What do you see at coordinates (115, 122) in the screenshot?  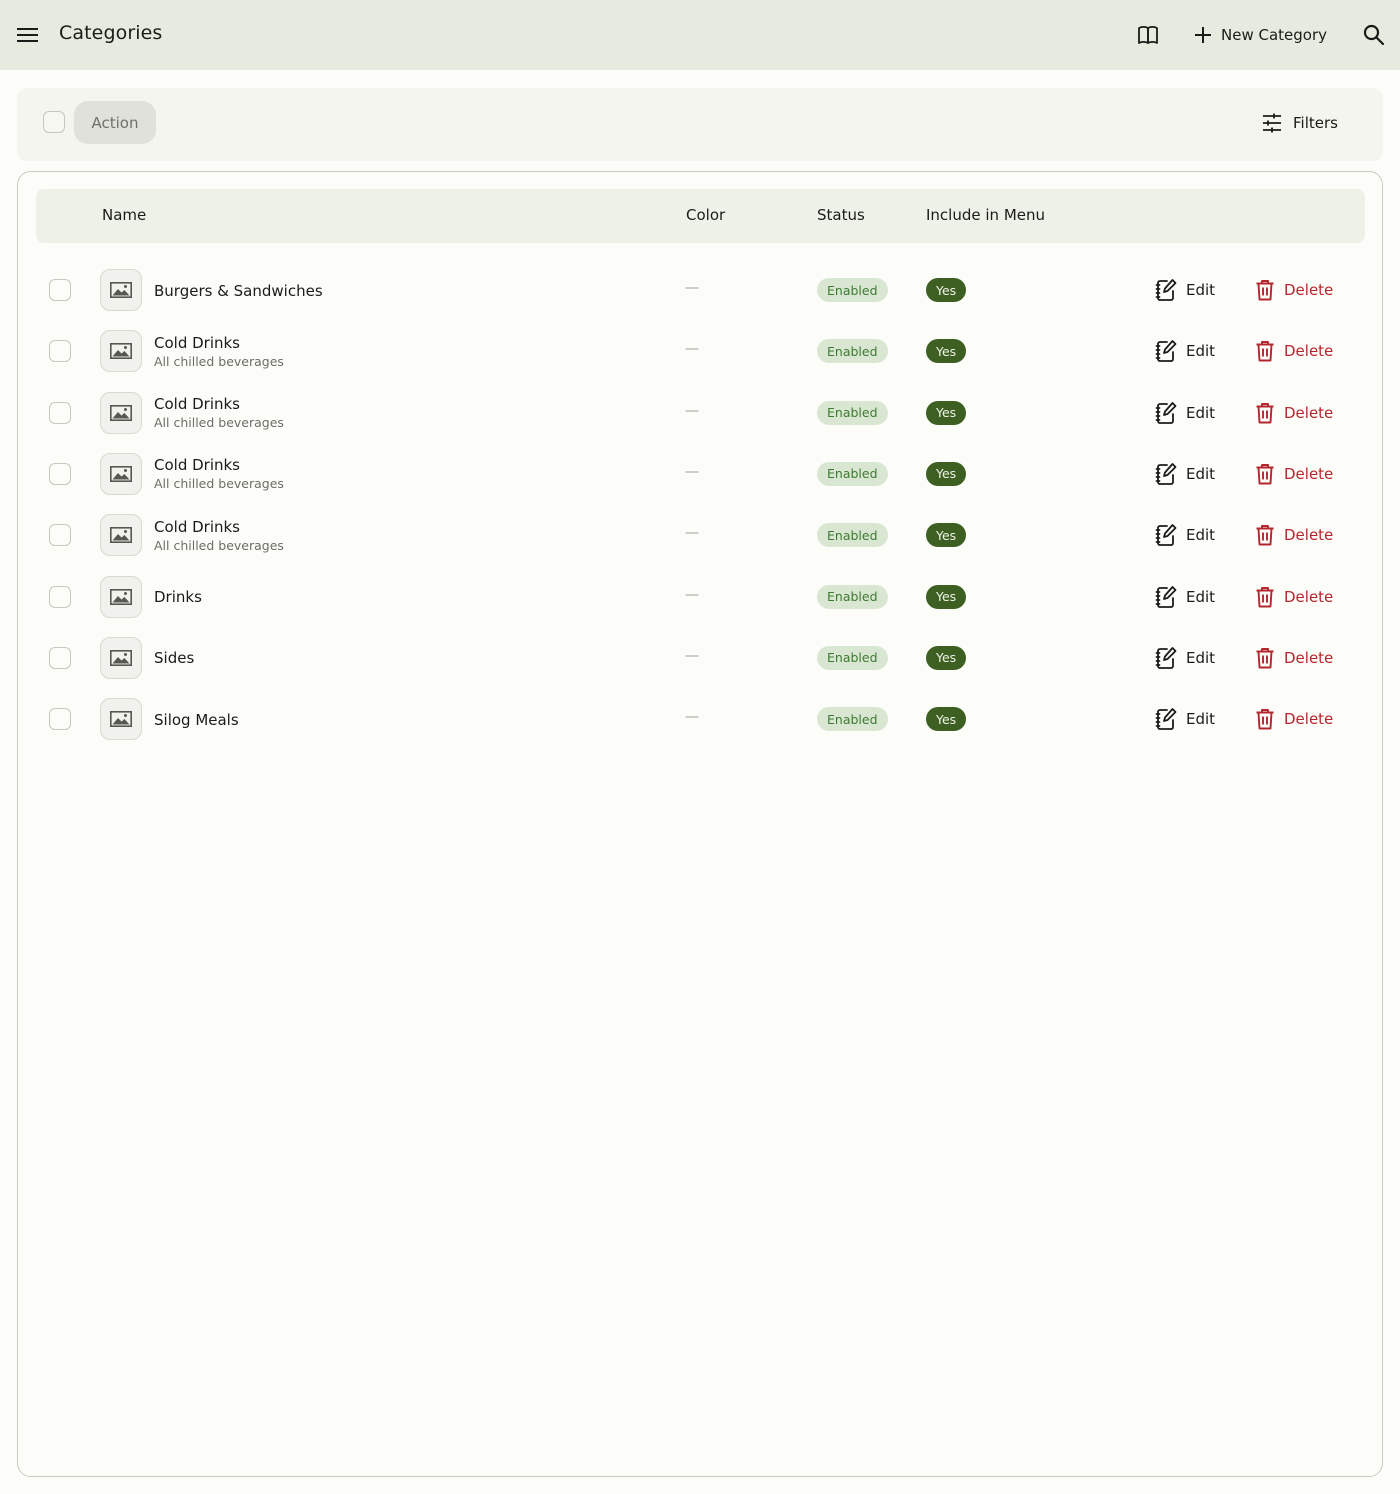 I see `action-button: Action` at bounding box center [115, 122].